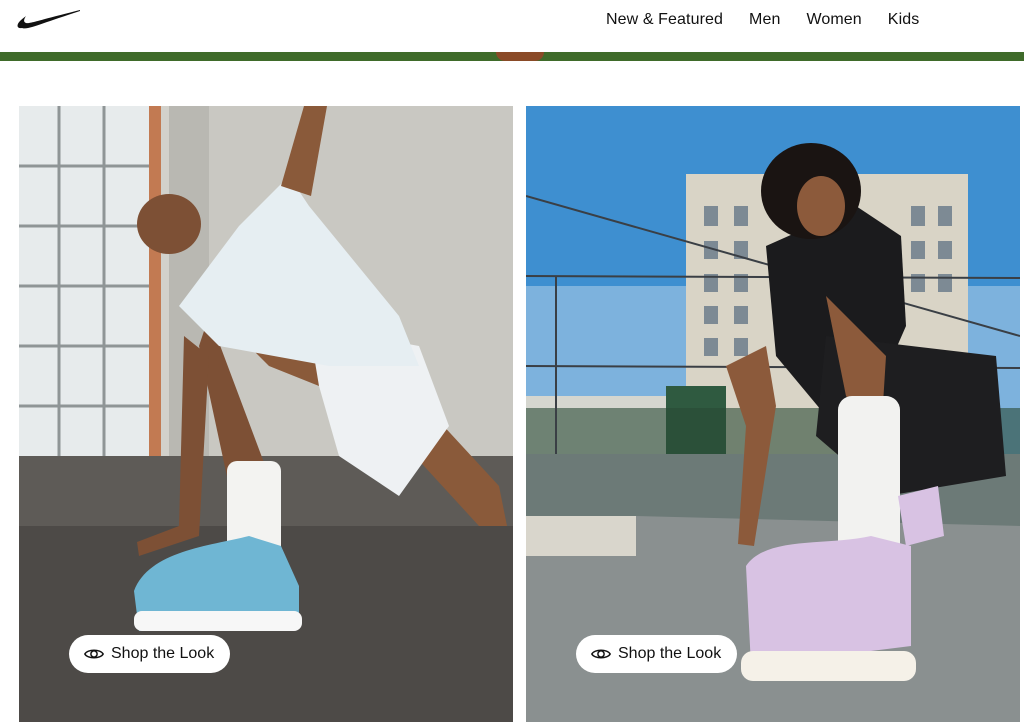  I want to click on nav-women: Women, so click(833, 20).